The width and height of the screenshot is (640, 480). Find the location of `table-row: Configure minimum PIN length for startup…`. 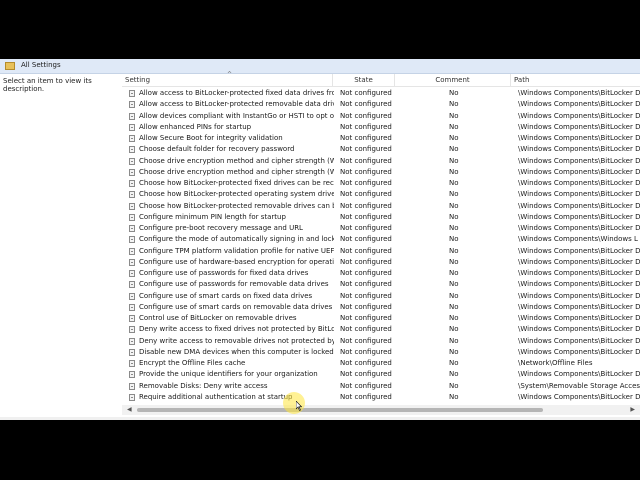

table-row: Configure minimum PIN length for startup… is located at coordinates (381, 217).